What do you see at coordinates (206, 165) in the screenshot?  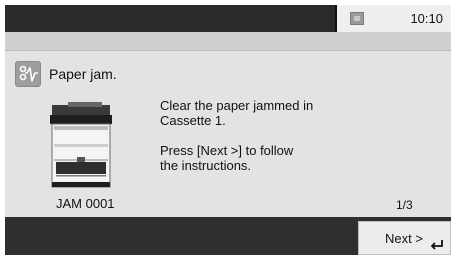 I see `instruction-line: the instructions.` at bounding box center [206, 165].